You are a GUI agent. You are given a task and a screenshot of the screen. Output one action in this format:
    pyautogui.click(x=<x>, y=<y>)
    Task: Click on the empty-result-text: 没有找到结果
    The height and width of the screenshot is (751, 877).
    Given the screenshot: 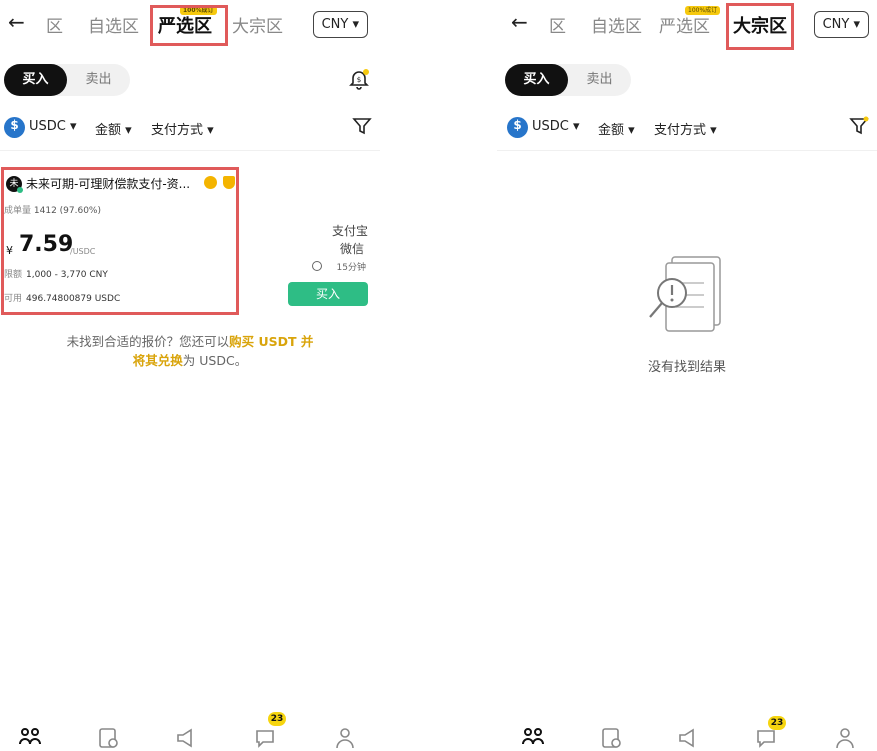 What is the action you would take?
    pyautogui.click(x=686, y=367)
    